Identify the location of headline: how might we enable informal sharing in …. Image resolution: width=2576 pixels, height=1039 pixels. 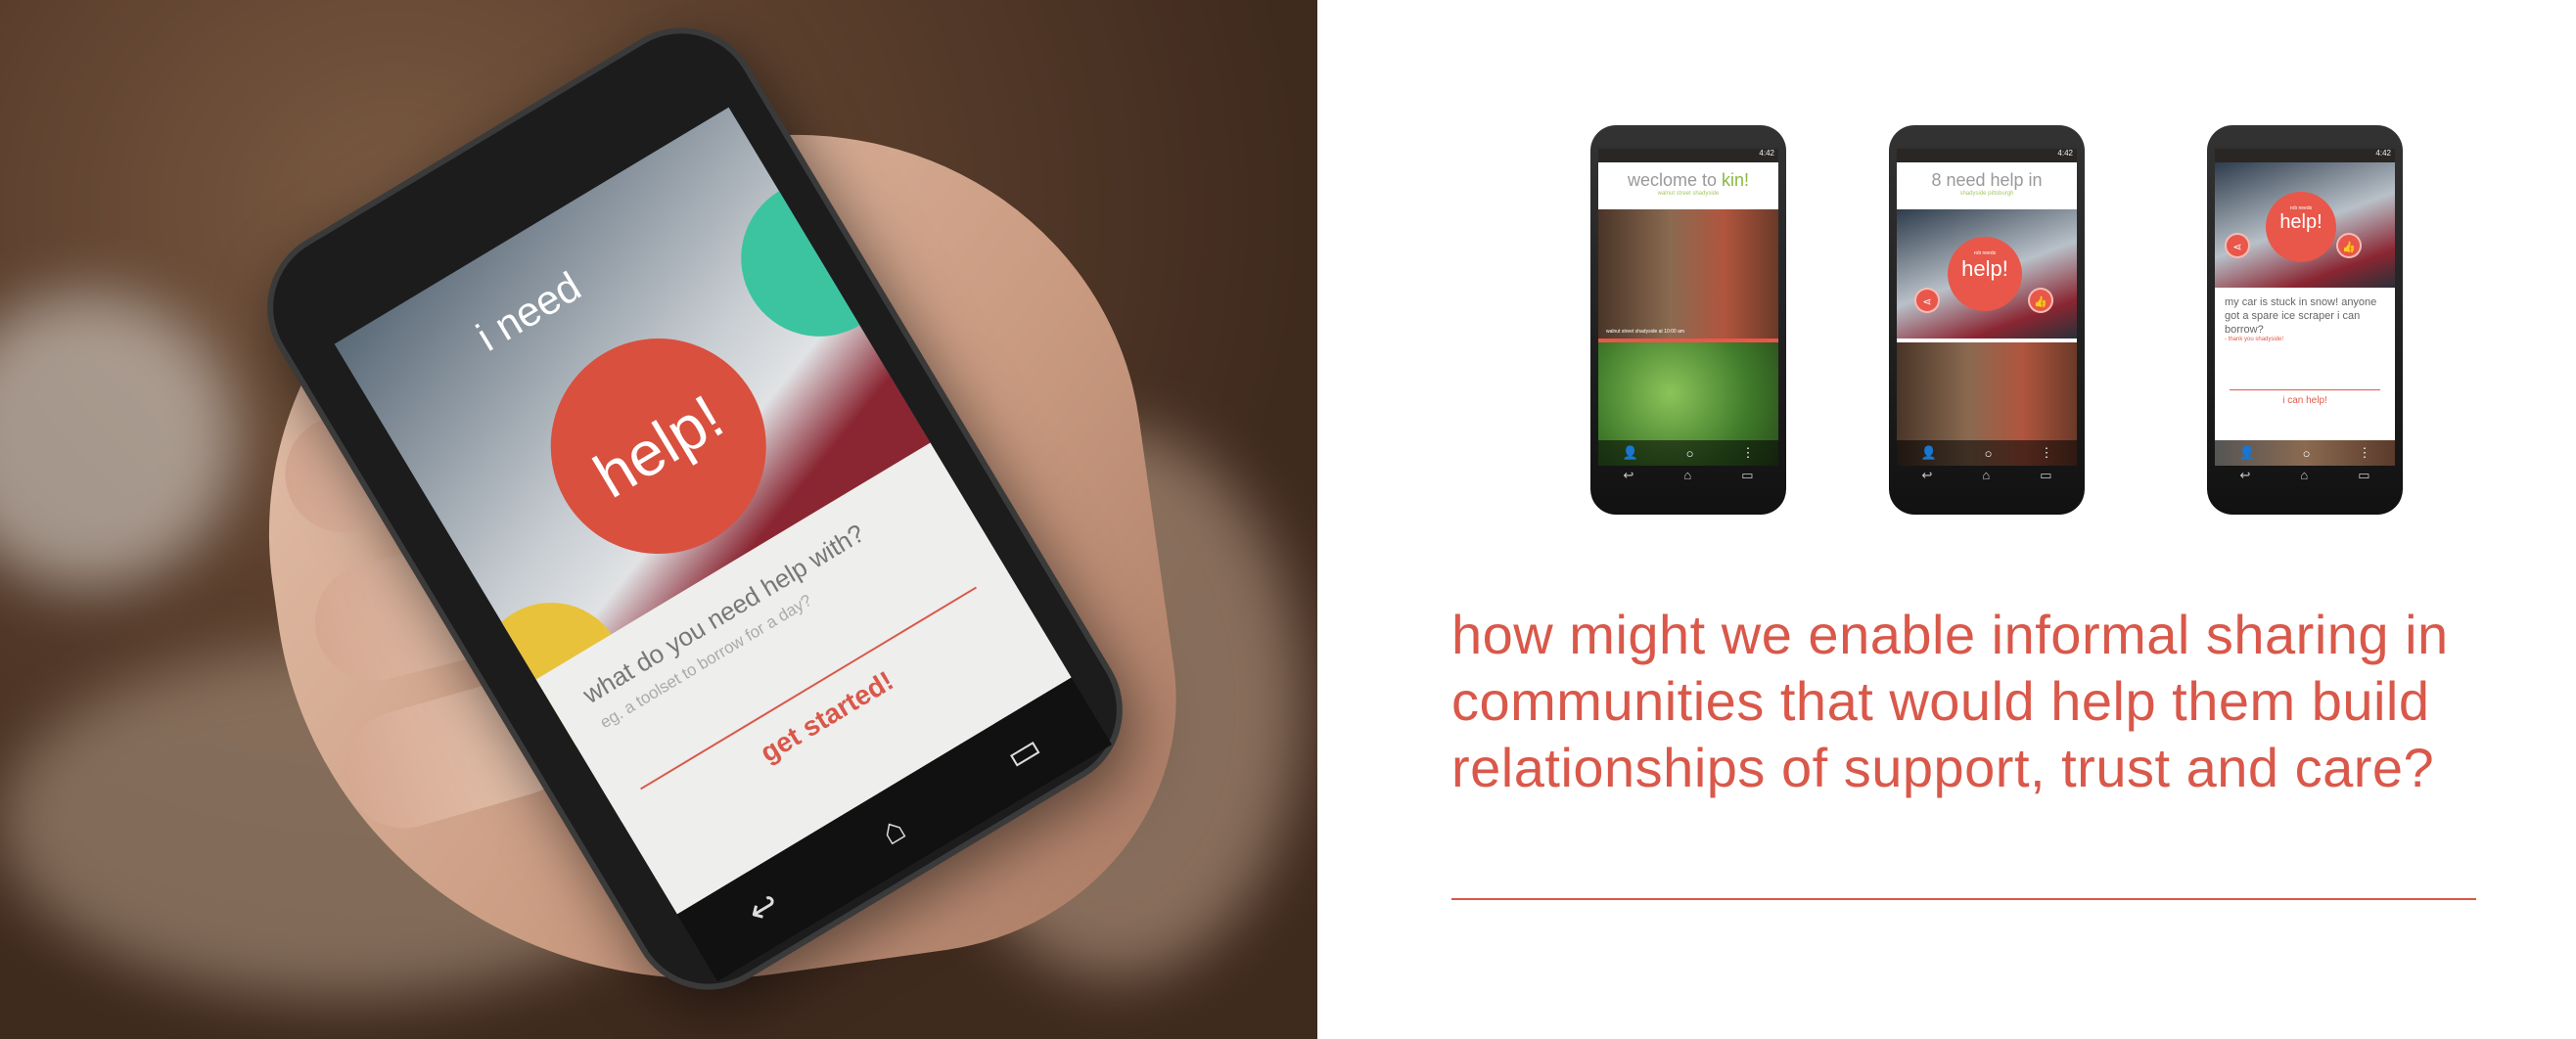
(1950, 701).